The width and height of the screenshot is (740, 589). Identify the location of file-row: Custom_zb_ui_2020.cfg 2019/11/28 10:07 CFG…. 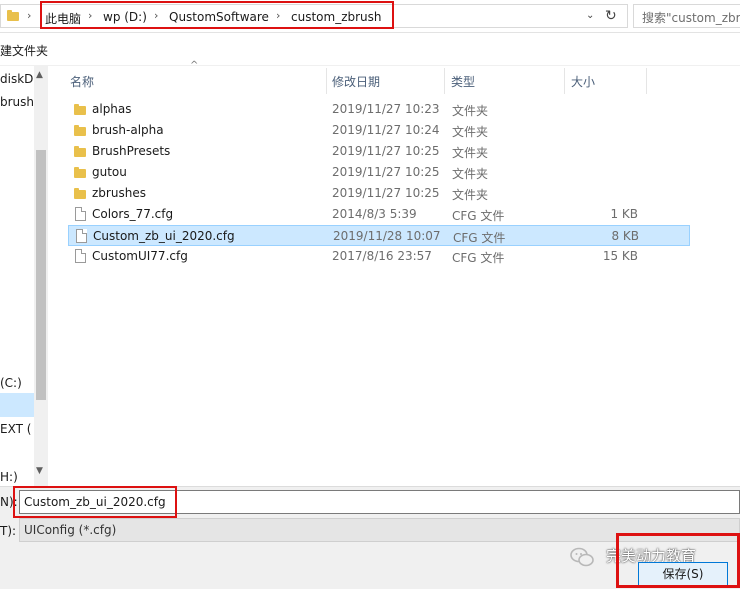
(379, 235).